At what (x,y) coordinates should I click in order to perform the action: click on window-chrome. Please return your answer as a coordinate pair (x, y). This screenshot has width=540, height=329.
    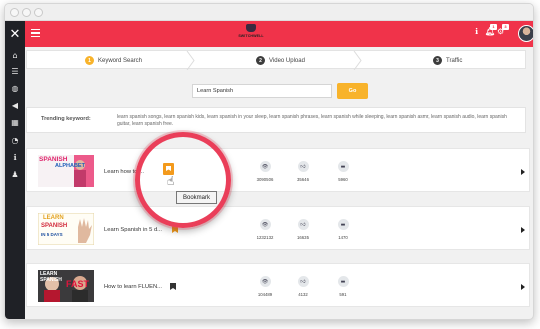
    Looking at the image, I should click on (269, 12).